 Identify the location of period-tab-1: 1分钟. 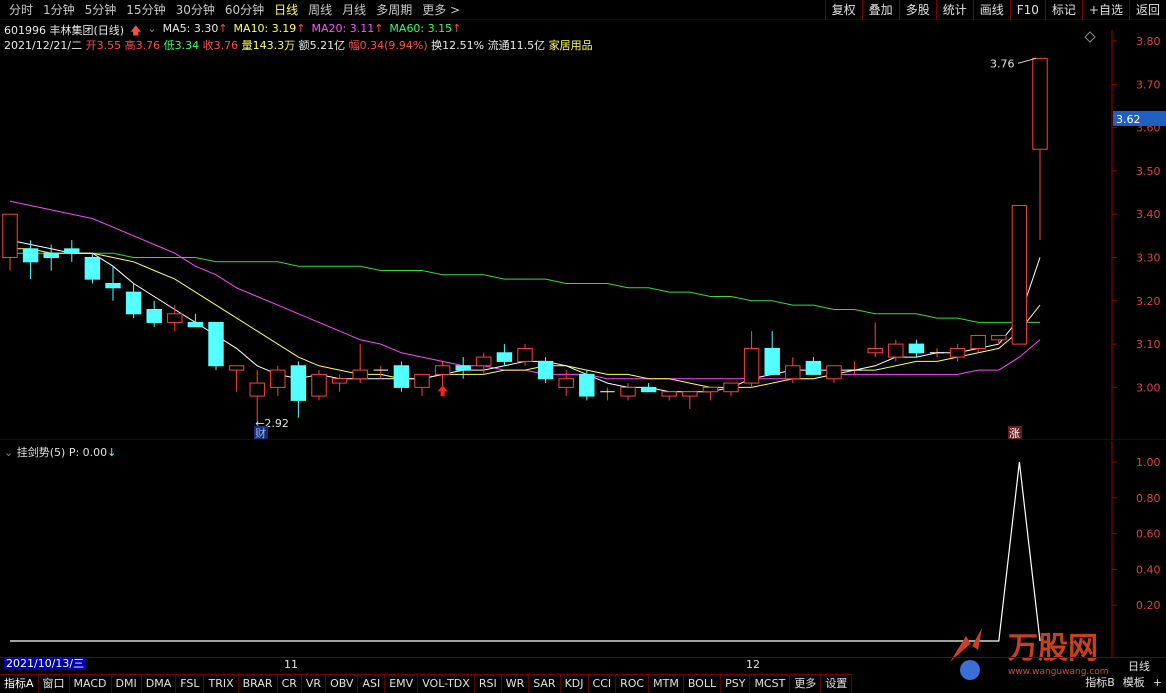
(59, 10).